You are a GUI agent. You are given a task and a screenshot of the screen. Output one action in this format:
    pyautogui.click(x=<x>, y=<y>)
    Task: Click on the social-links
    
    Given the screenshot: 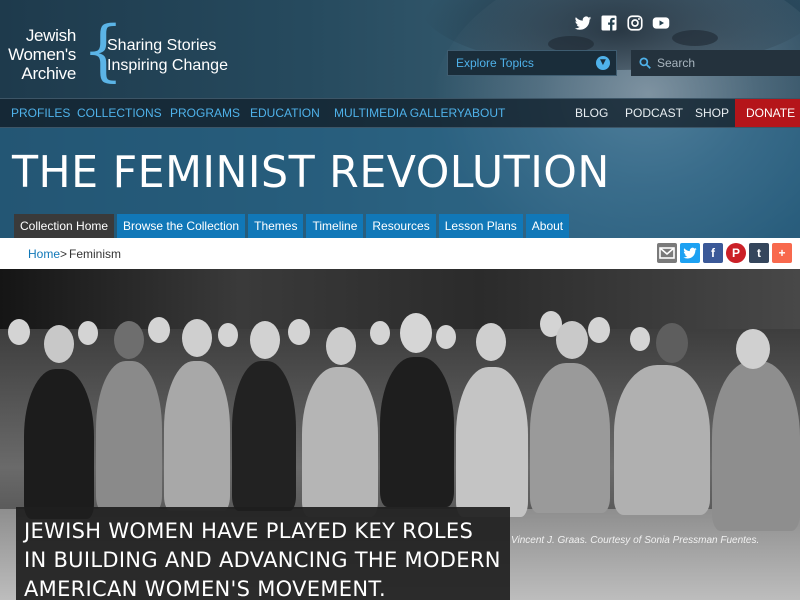 What is the action you would take?
    pyautogui.click(x=622, y=25)
    